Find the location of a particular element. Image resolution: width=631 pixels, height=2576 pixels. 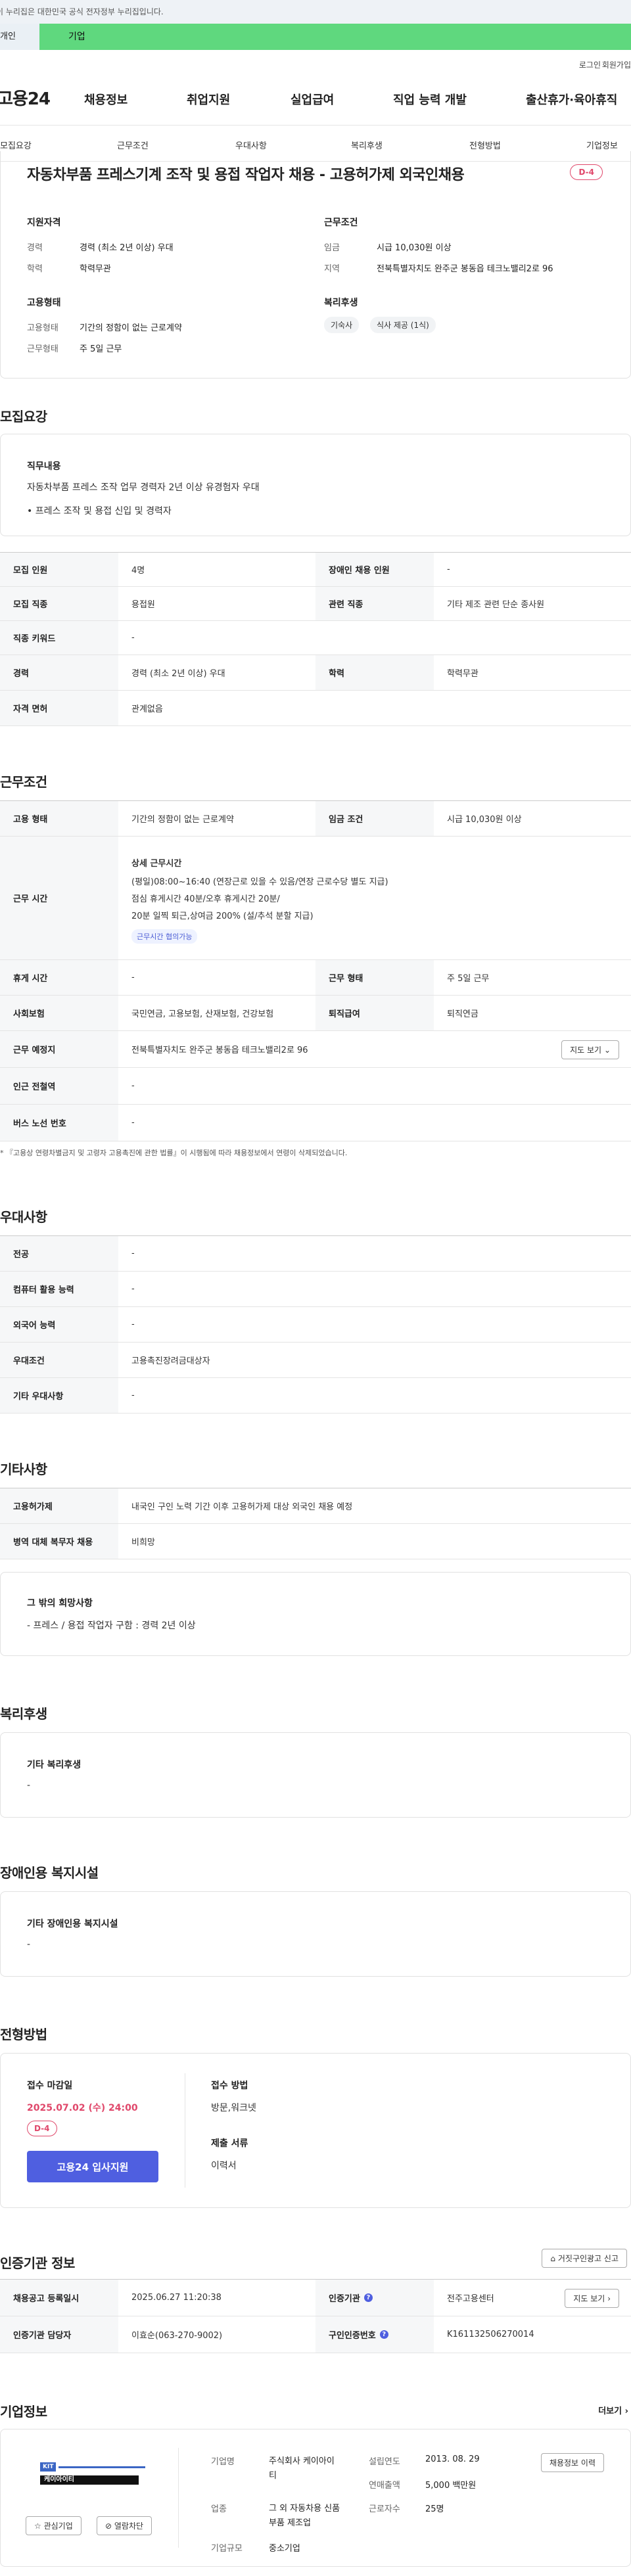

welfare-box: 기타 복리후생 - is located at coordinates (315, 1775).